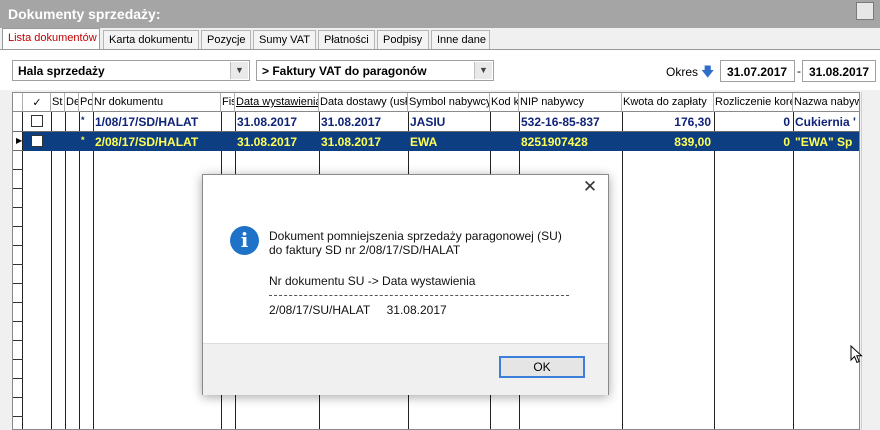 Image resolution: width=880 pixels, height=430 pixels. Describe the element at coordinates (542, 367) in the screenshot. I see `ok-button: OK` at that location.